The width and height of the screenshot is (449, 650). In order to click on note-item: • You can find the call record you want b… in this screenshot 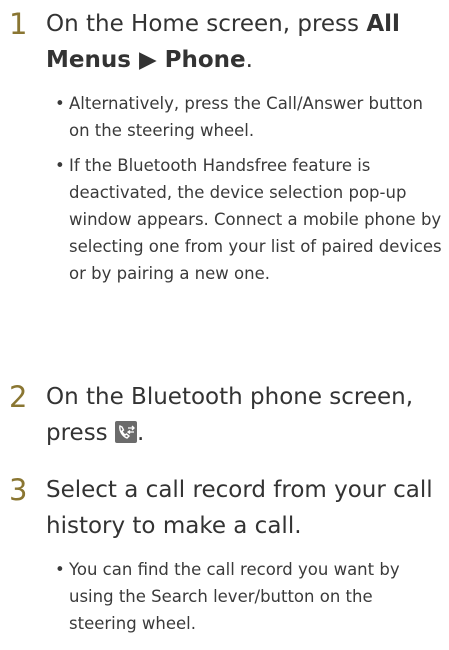, I will do `click(250, 596)`.